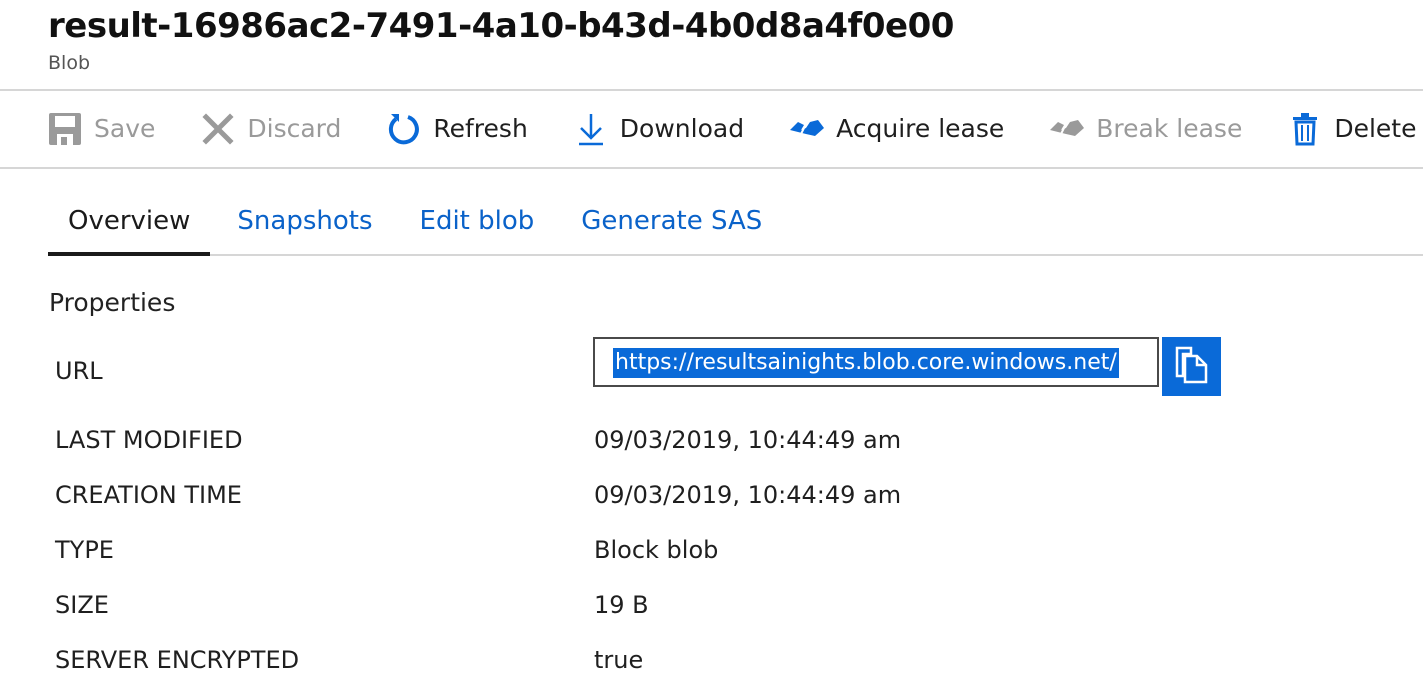 This screenshot has width=1423, height=692. What do you see at coordinates (177, 660) in the screenshot?
I see `property-key: SERVER ENCRYPTED` at bounding box center [177, 660].